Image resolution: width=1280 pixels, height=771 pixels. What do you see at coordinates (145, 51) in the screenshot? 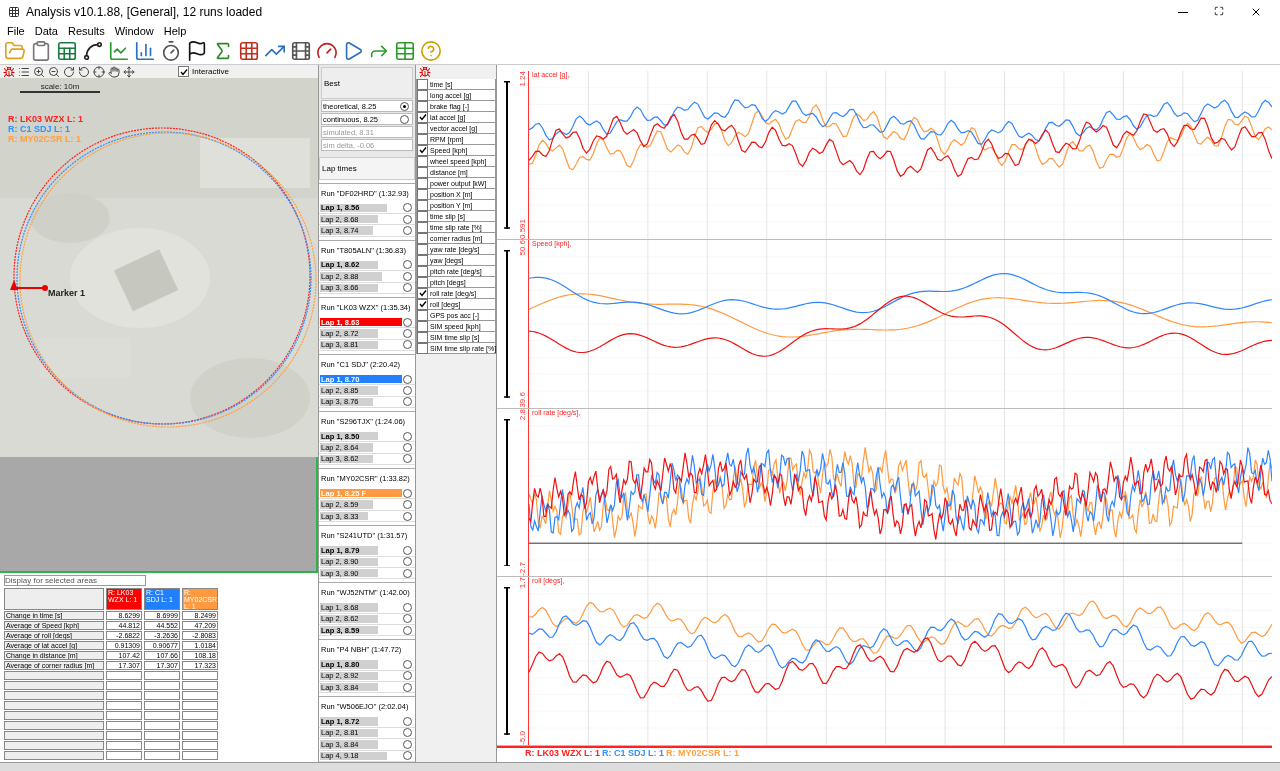
I see `bar-chart-icon` at bounding box center [145, 51].